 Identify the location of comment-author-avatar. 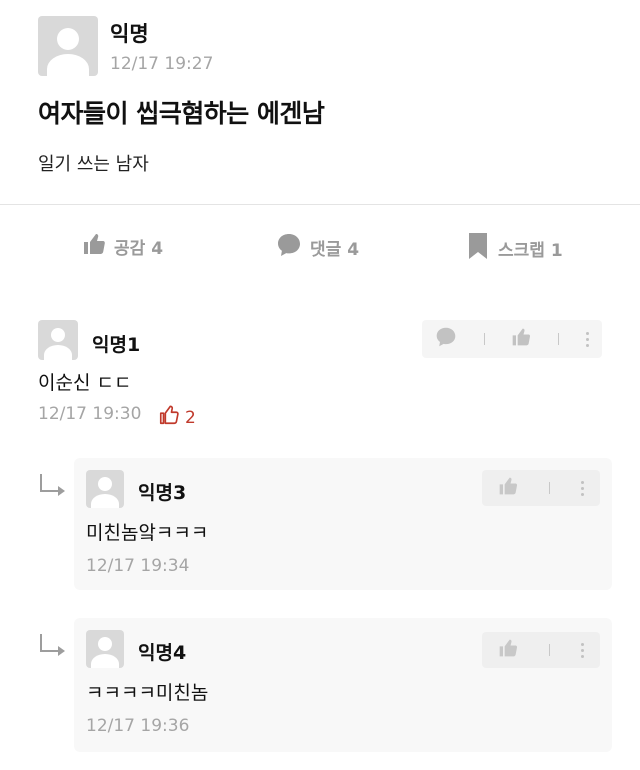
(58, 340).